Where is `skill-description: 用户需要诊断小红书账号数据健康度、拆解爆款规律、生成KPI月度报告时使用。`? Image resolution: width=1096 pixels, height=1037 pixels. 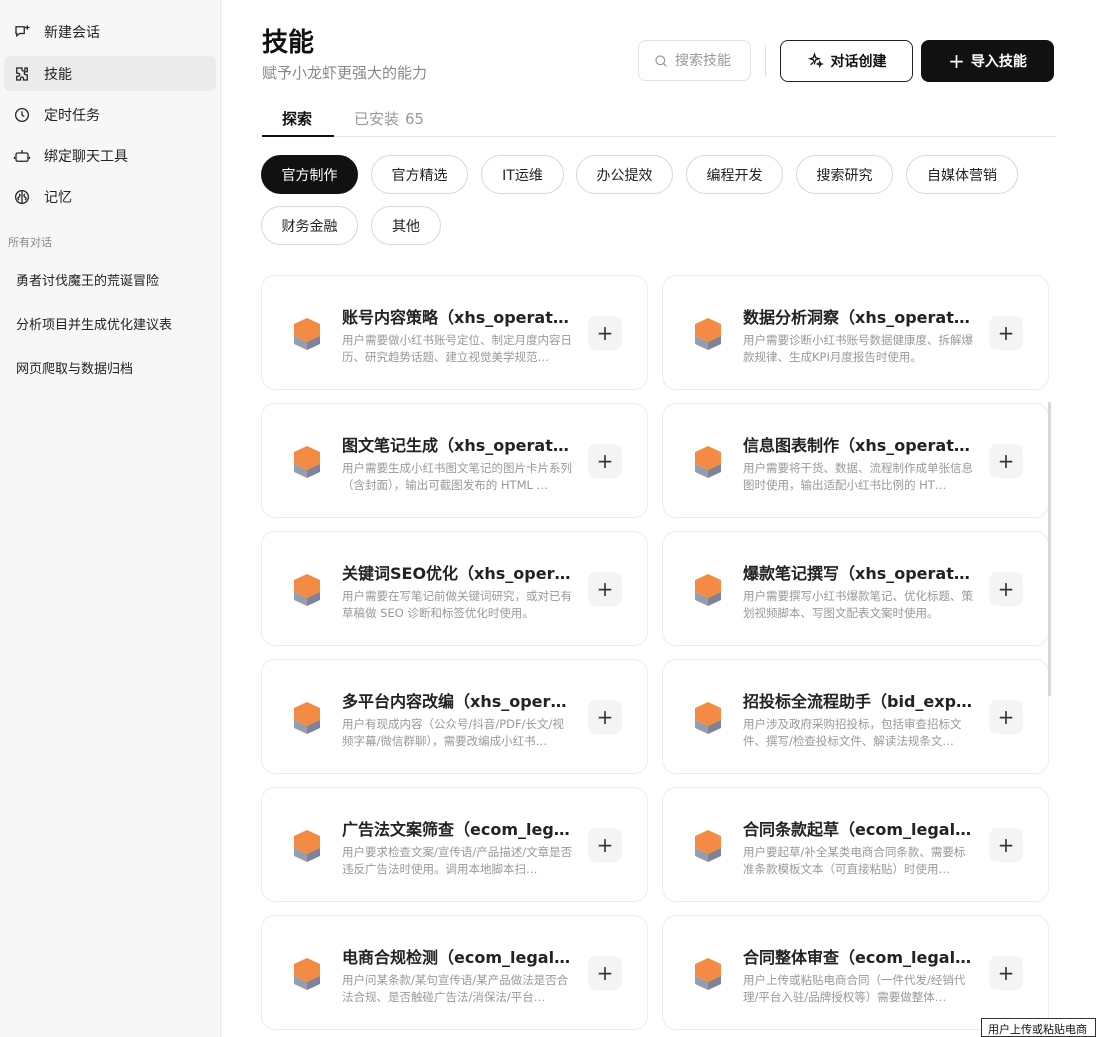
skill-description: 用户需要诊断小红书账号数据健康度、拆解爆款规律、生成KPI月度报告时使用。 is located at coordinates (858, 348).